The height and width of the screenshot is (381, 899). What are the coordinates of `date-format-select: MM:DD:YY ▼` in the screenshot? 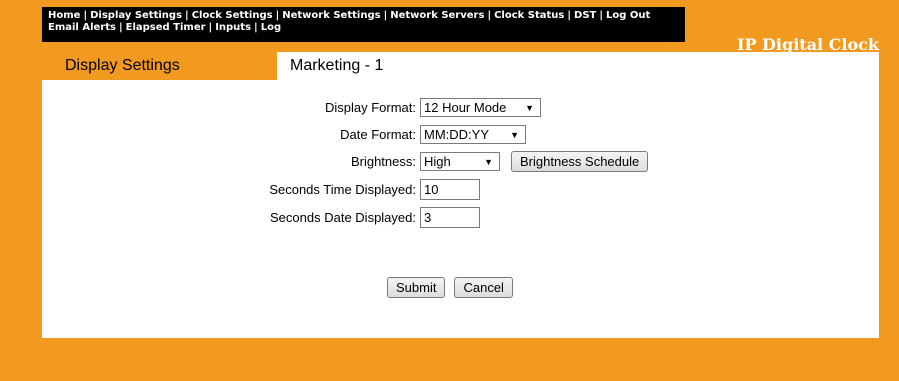 It's located at (473, 134).